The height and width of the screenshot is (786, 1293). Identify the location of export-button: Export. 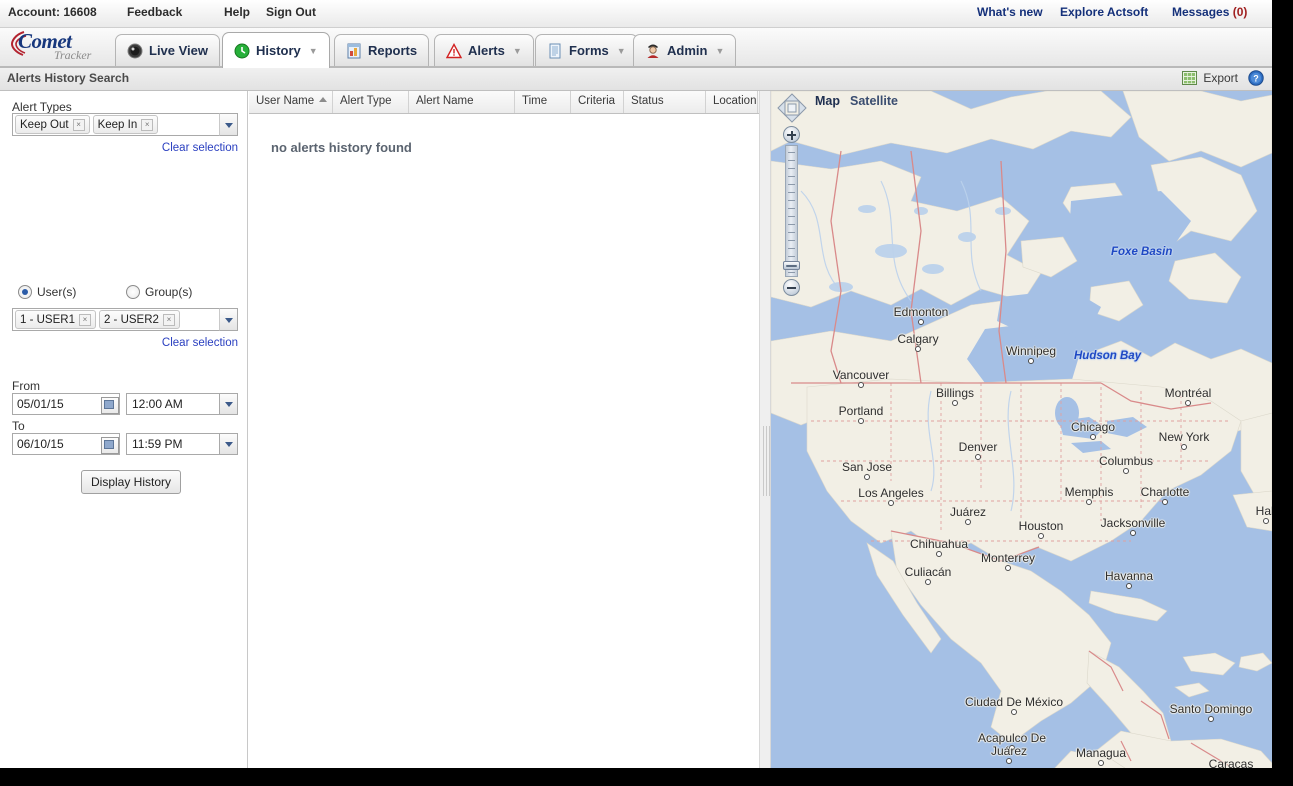
(1220, 78).